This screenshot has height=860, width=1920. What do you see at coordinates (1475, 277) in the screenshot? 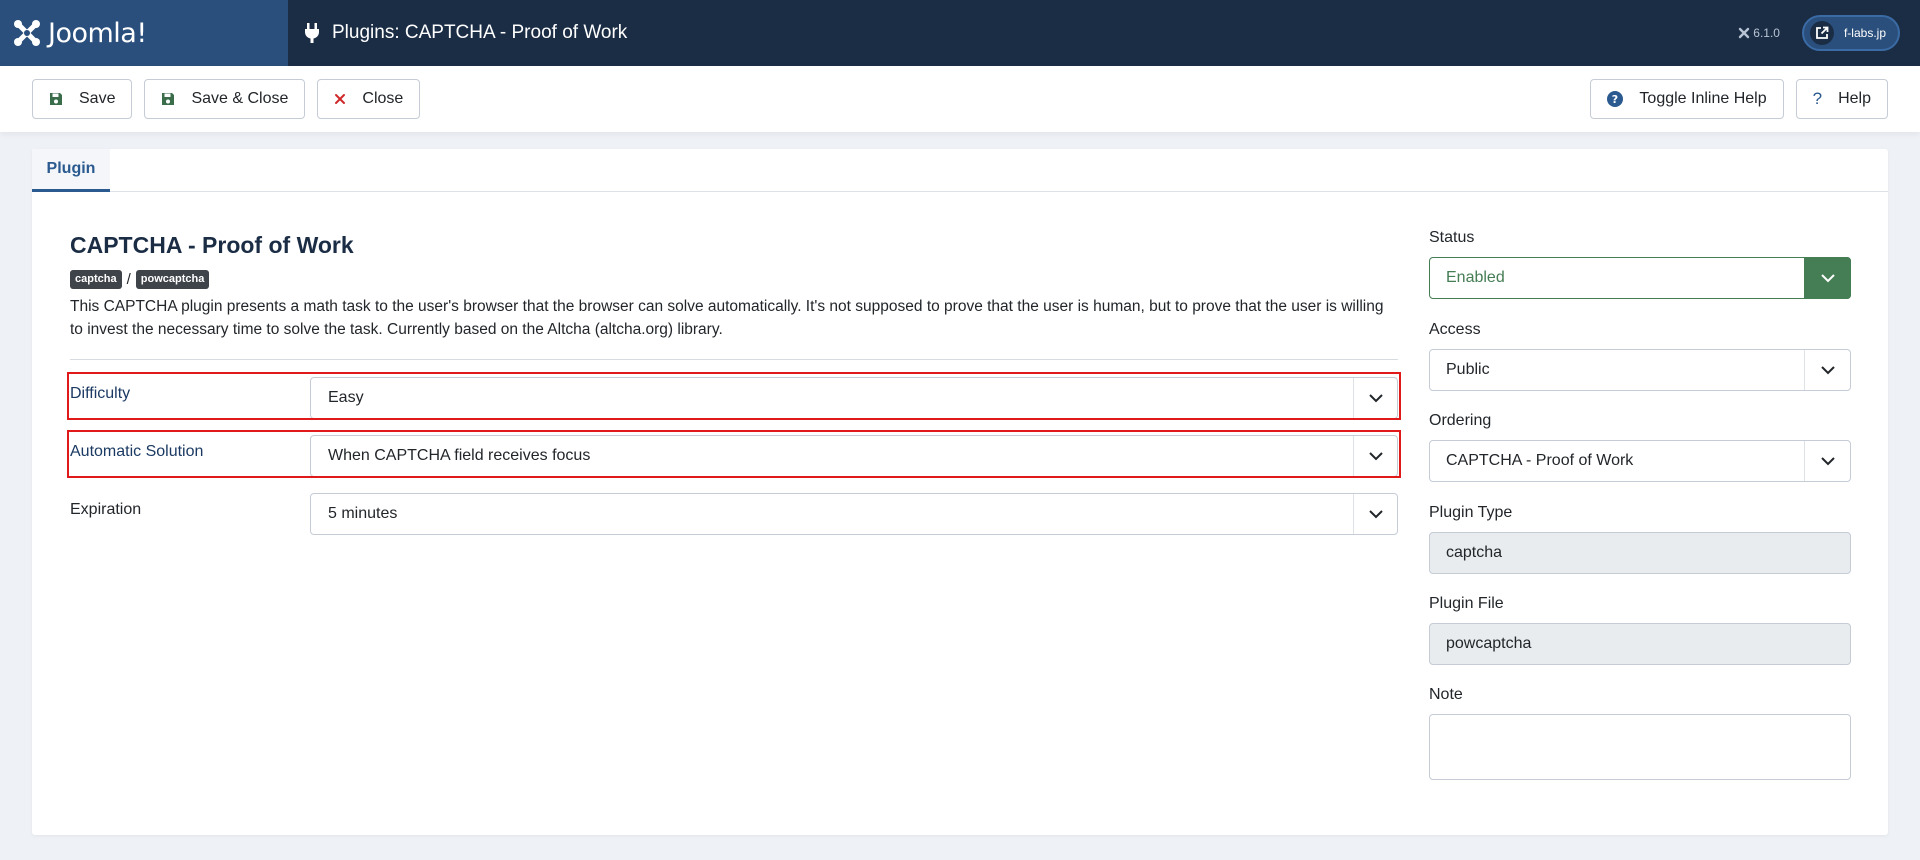
I see `status-value: Enabled` at bounding box center [1475, 277].